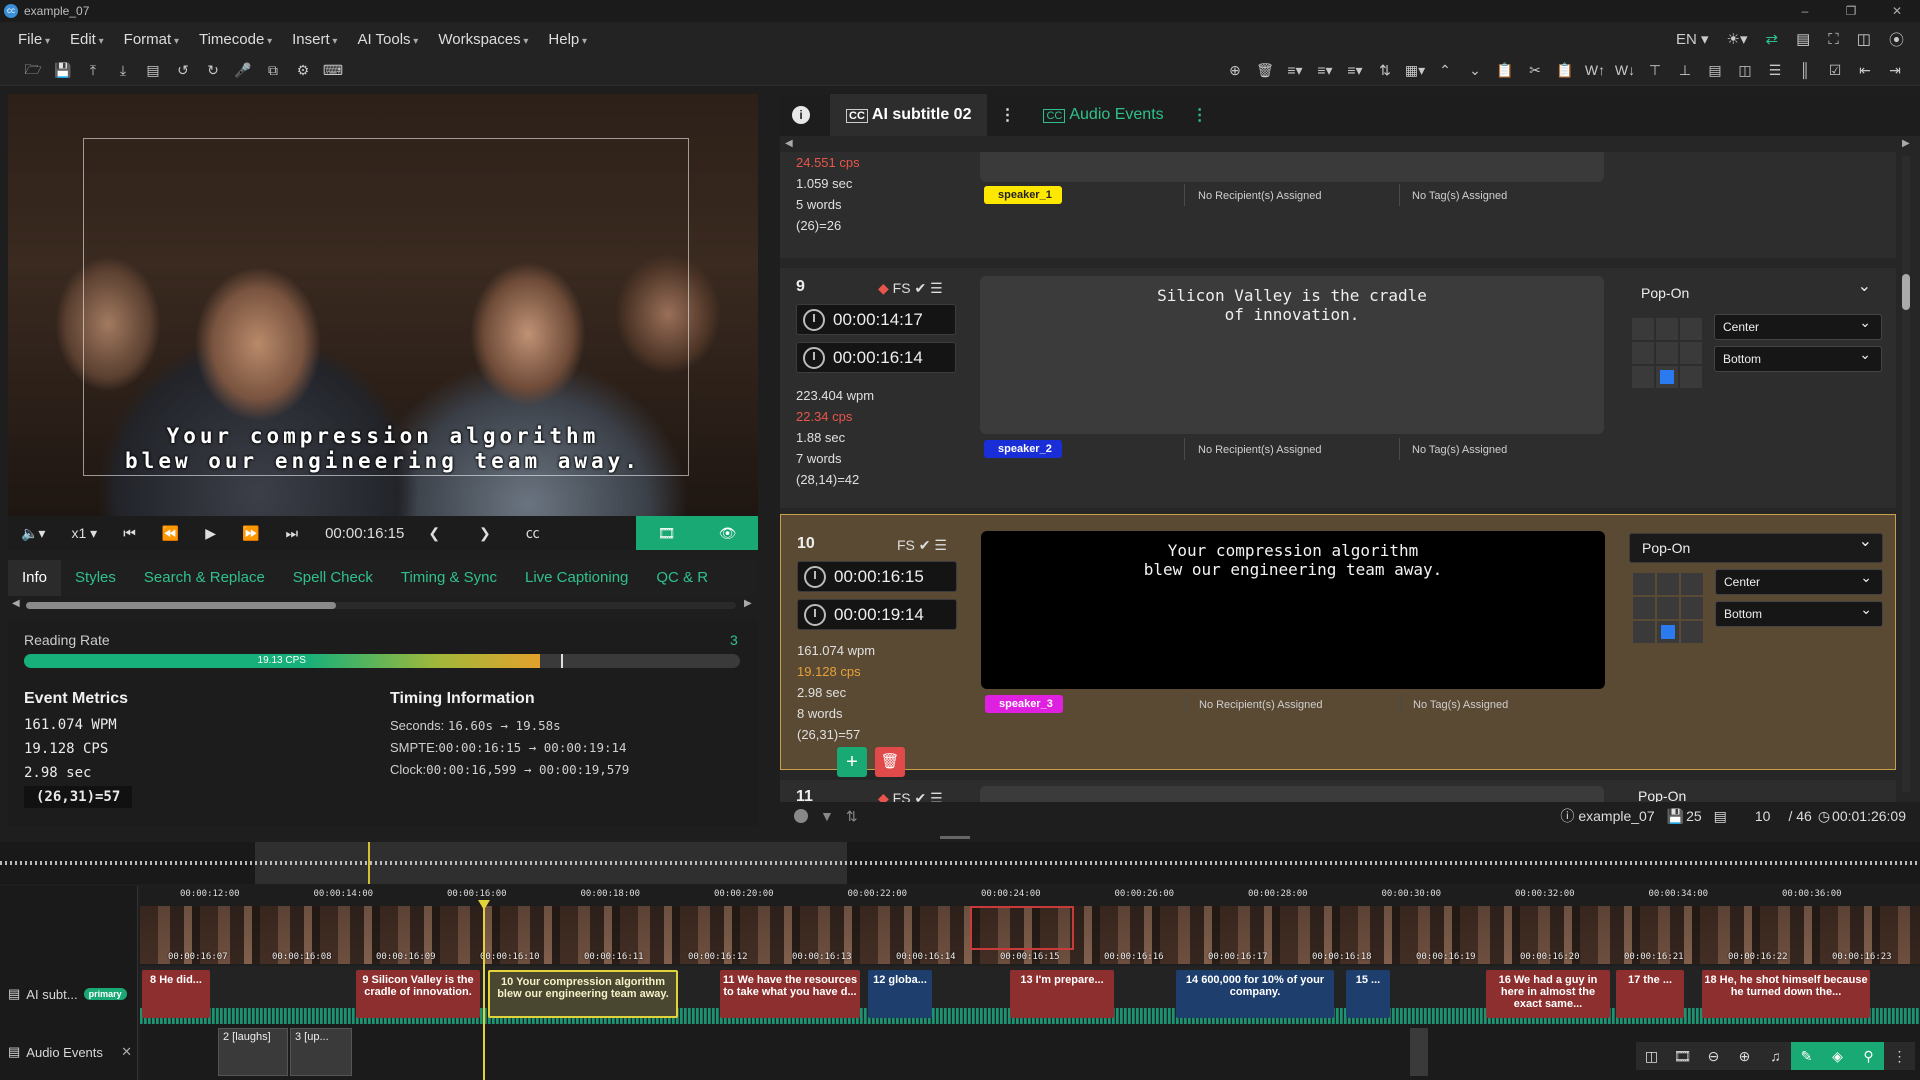  Describe the element at coordinates (1007, 115) in the screenshot. I see `subtitle-tab-menu-icon: ⋮` at that location.